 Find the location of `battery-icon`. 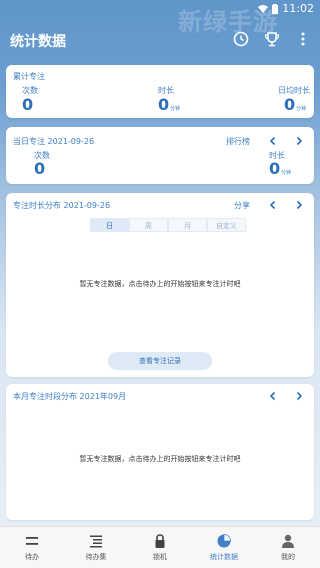

battery-icon is located at coordinates (275, 8).